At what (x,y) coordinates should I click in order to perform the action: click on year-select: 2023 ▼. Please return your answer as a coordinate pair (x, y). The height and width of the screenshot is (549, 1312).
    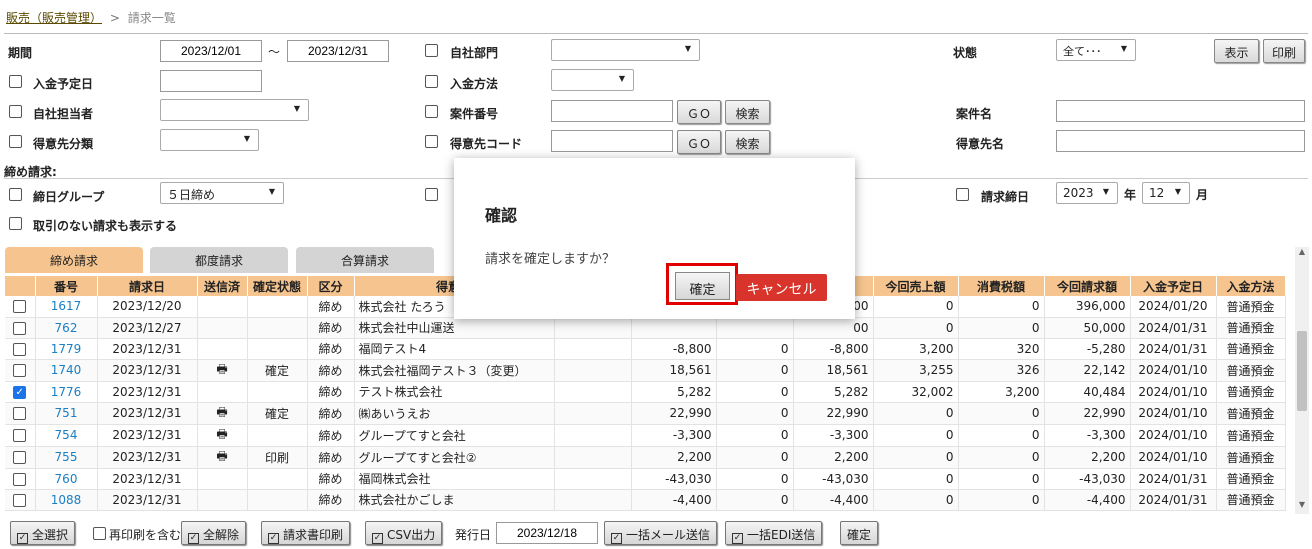
    Looking at the image, I should click on (1087, 193).